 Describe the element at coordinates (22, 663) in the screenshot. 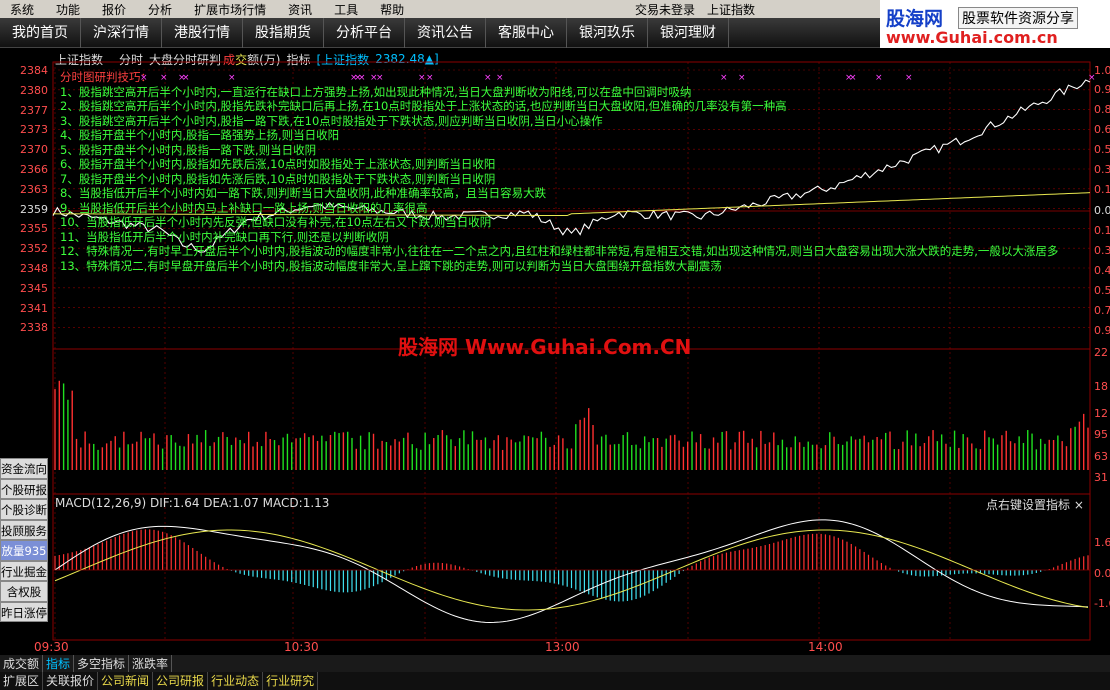

I see `tab-turnover: 成交额` at that location.